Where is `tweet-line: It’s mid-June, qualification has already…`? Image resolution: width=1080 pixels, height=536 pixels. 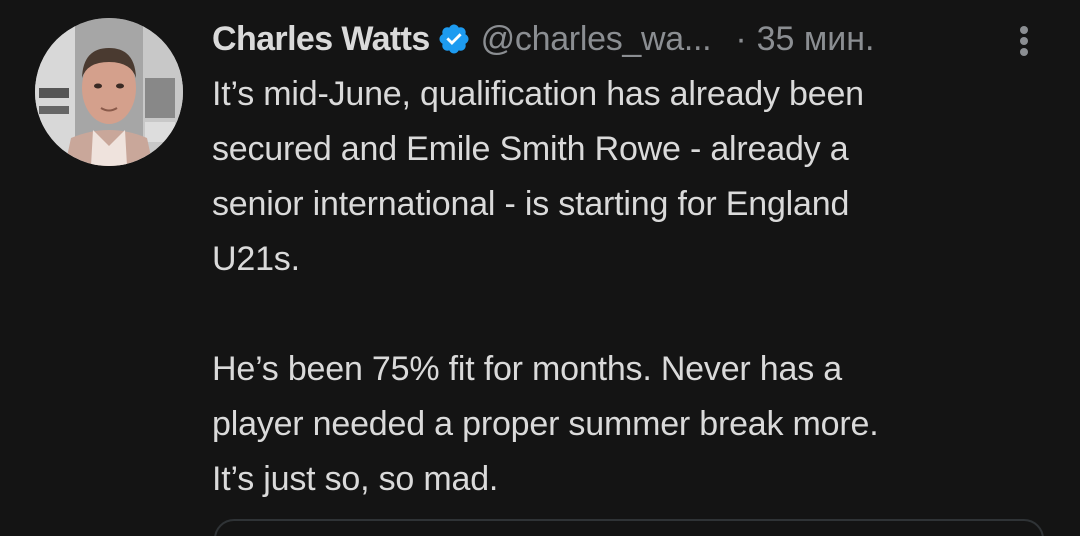
tweet-line: It’s mid-June, qualification has already… is located at coordinates (538, 94).